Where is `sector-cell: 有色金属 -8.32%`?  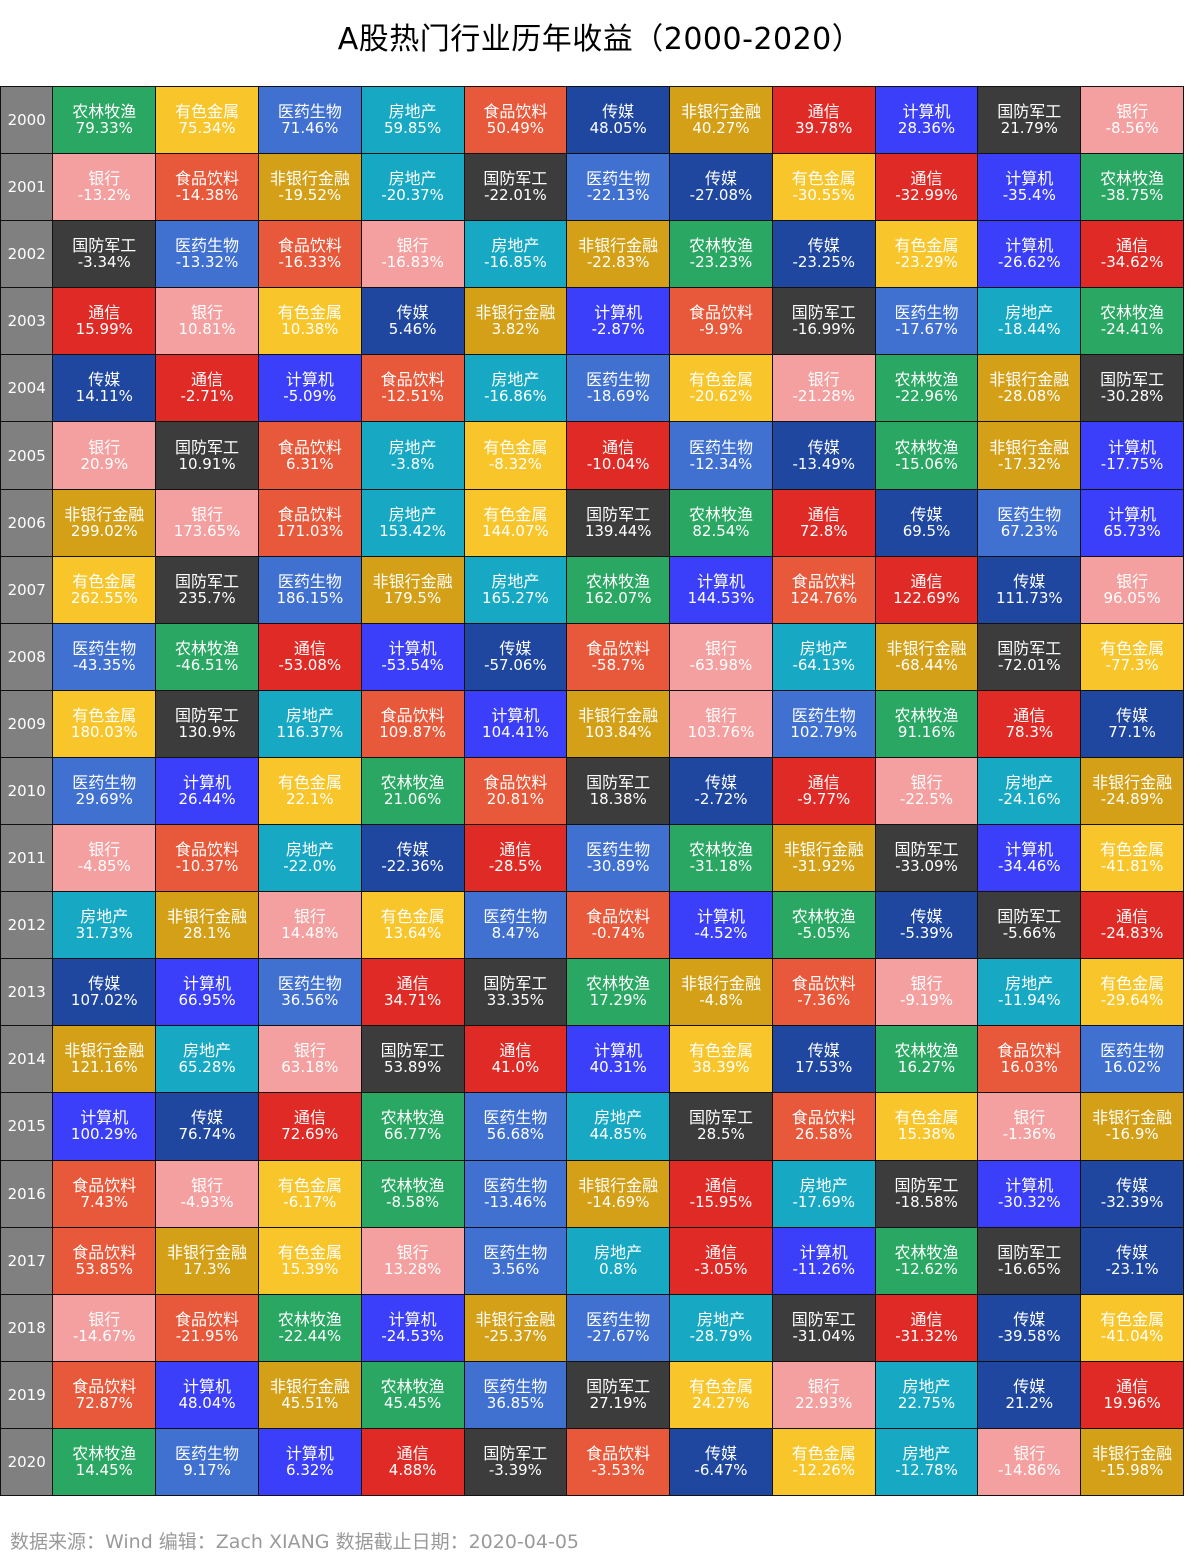
sector-cell: 有色金属 -8.32% is located at coordinates (515, 455).